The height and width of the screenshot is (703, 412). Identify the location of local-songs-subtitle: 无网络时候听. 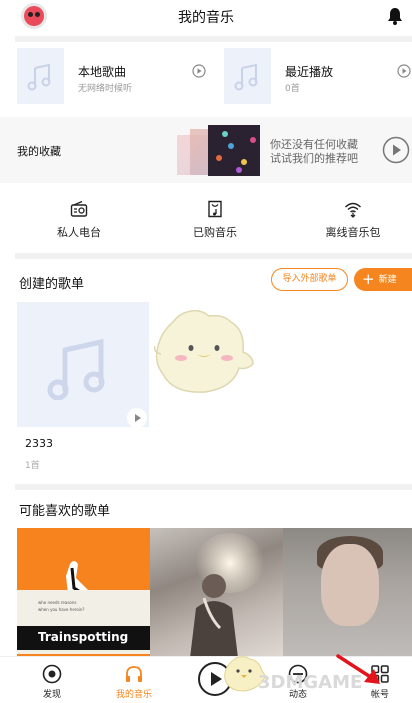
(105, 89).